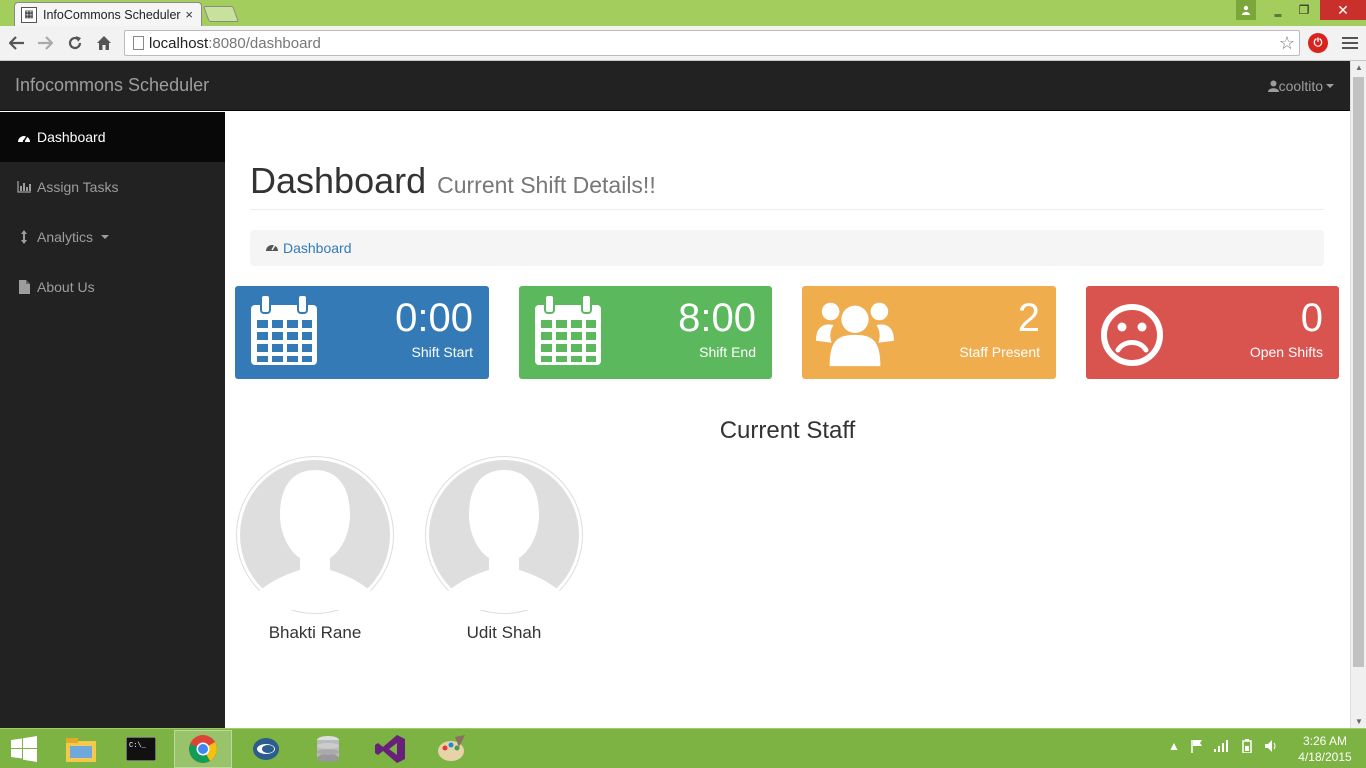 The width and height of the screenshot is (1366, 768). I want to click on open-shifts-label: Open Shifts, so click(1286, 352).